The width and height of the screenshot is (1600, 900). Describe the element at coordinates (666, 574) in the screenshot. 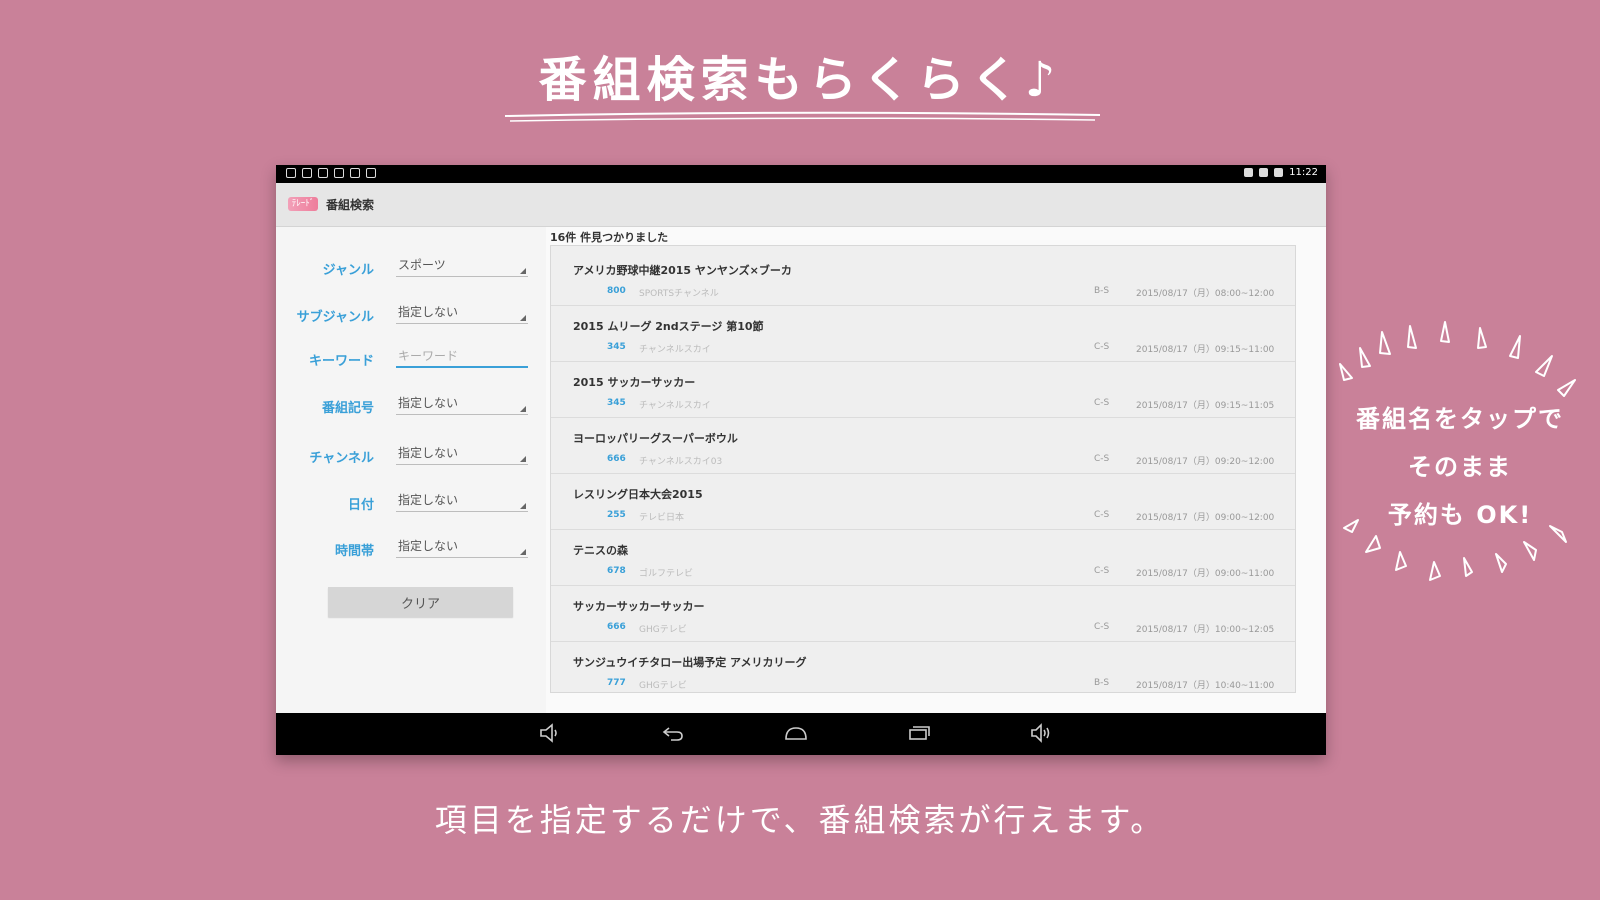

I see `channel-name: ゴルフテレビ` at that location.